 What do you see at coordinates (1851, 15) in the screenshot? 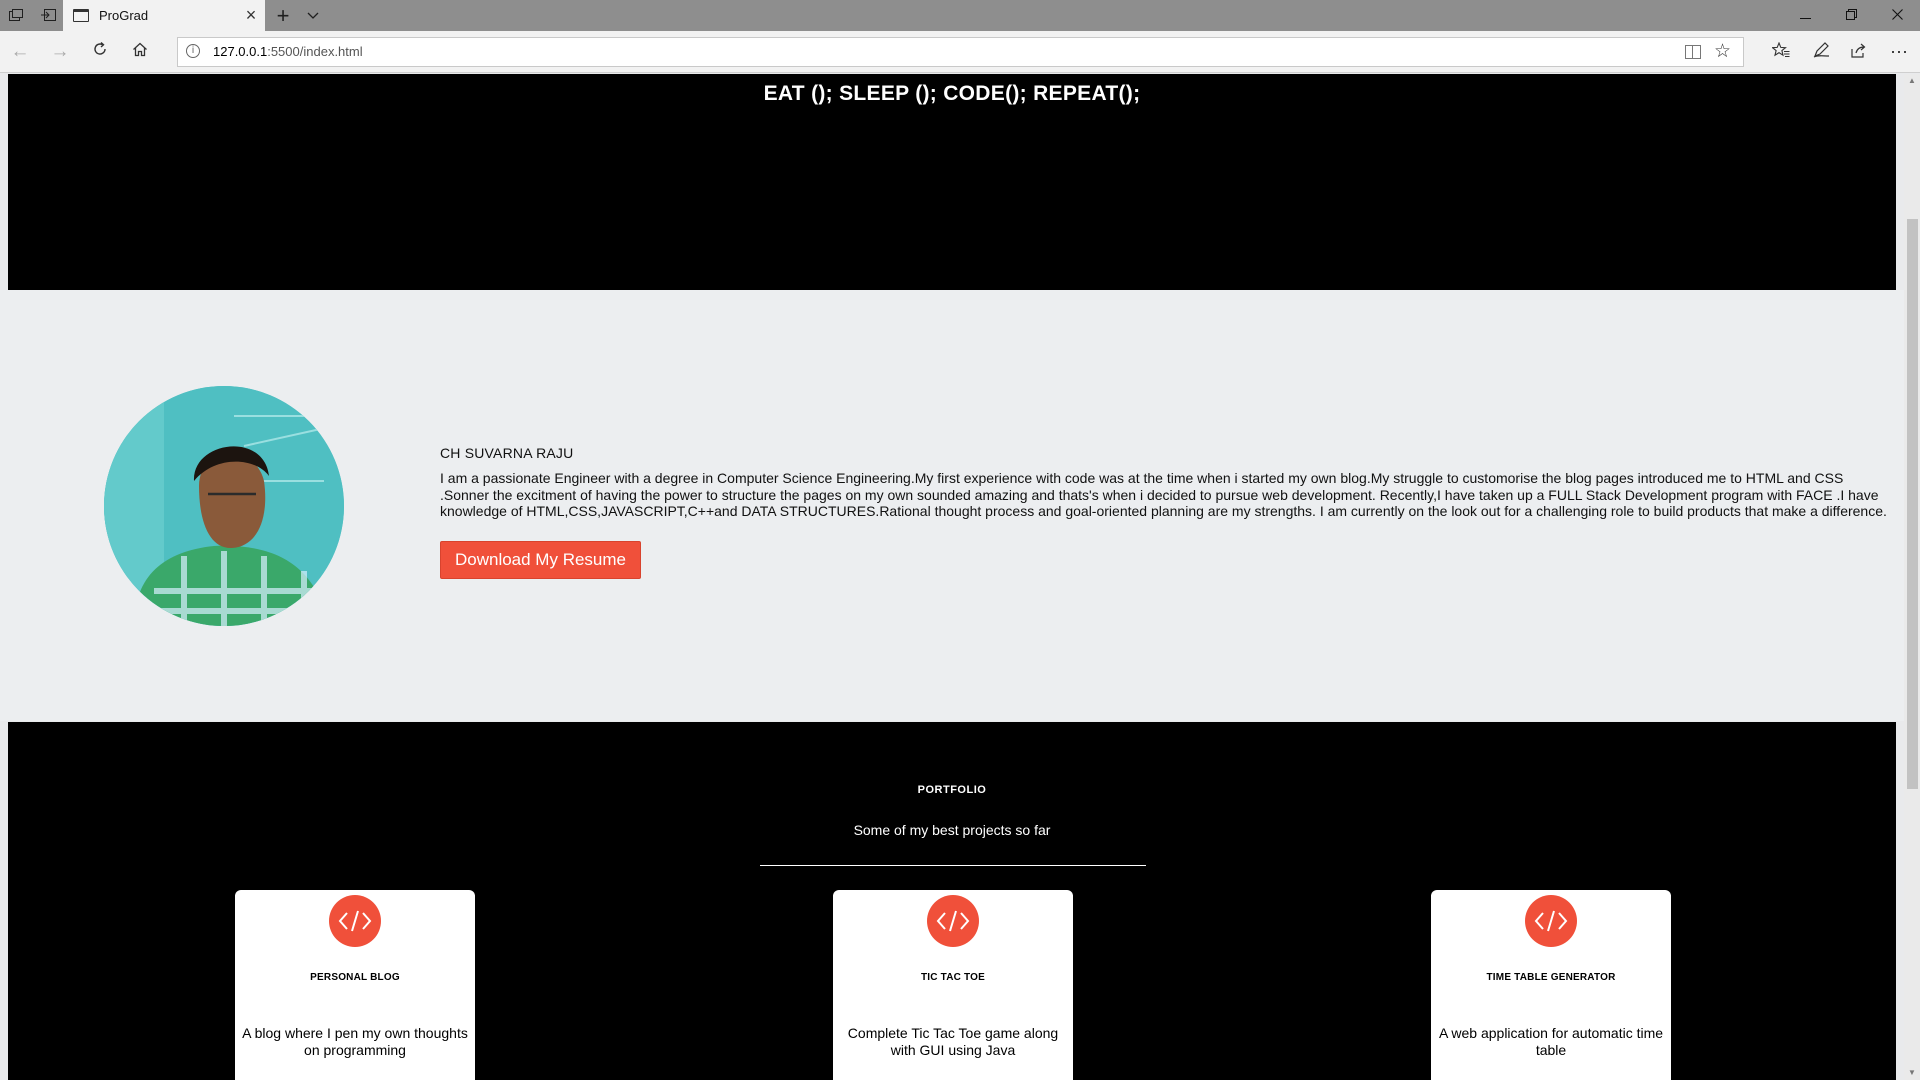
I see `restore-icon` at bounding box center [1851, 15].